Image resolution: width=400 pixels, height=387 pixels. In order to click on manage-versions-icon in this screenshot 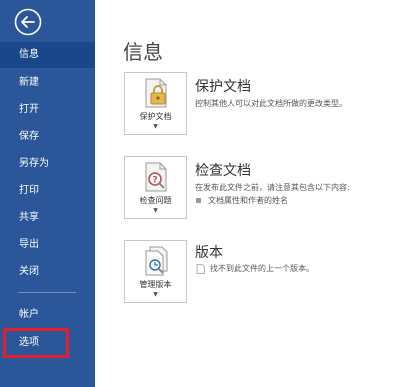, I will do `click(156, 261)`.